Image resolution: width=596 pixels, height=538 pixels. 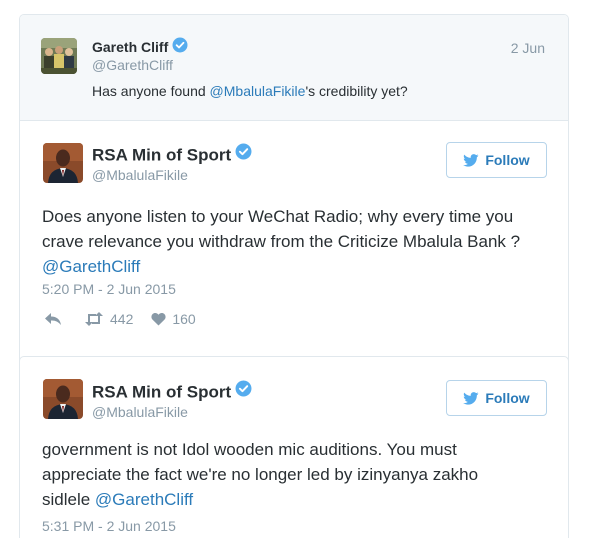 I want to click on reply-icon, so click(x=53, y=319).